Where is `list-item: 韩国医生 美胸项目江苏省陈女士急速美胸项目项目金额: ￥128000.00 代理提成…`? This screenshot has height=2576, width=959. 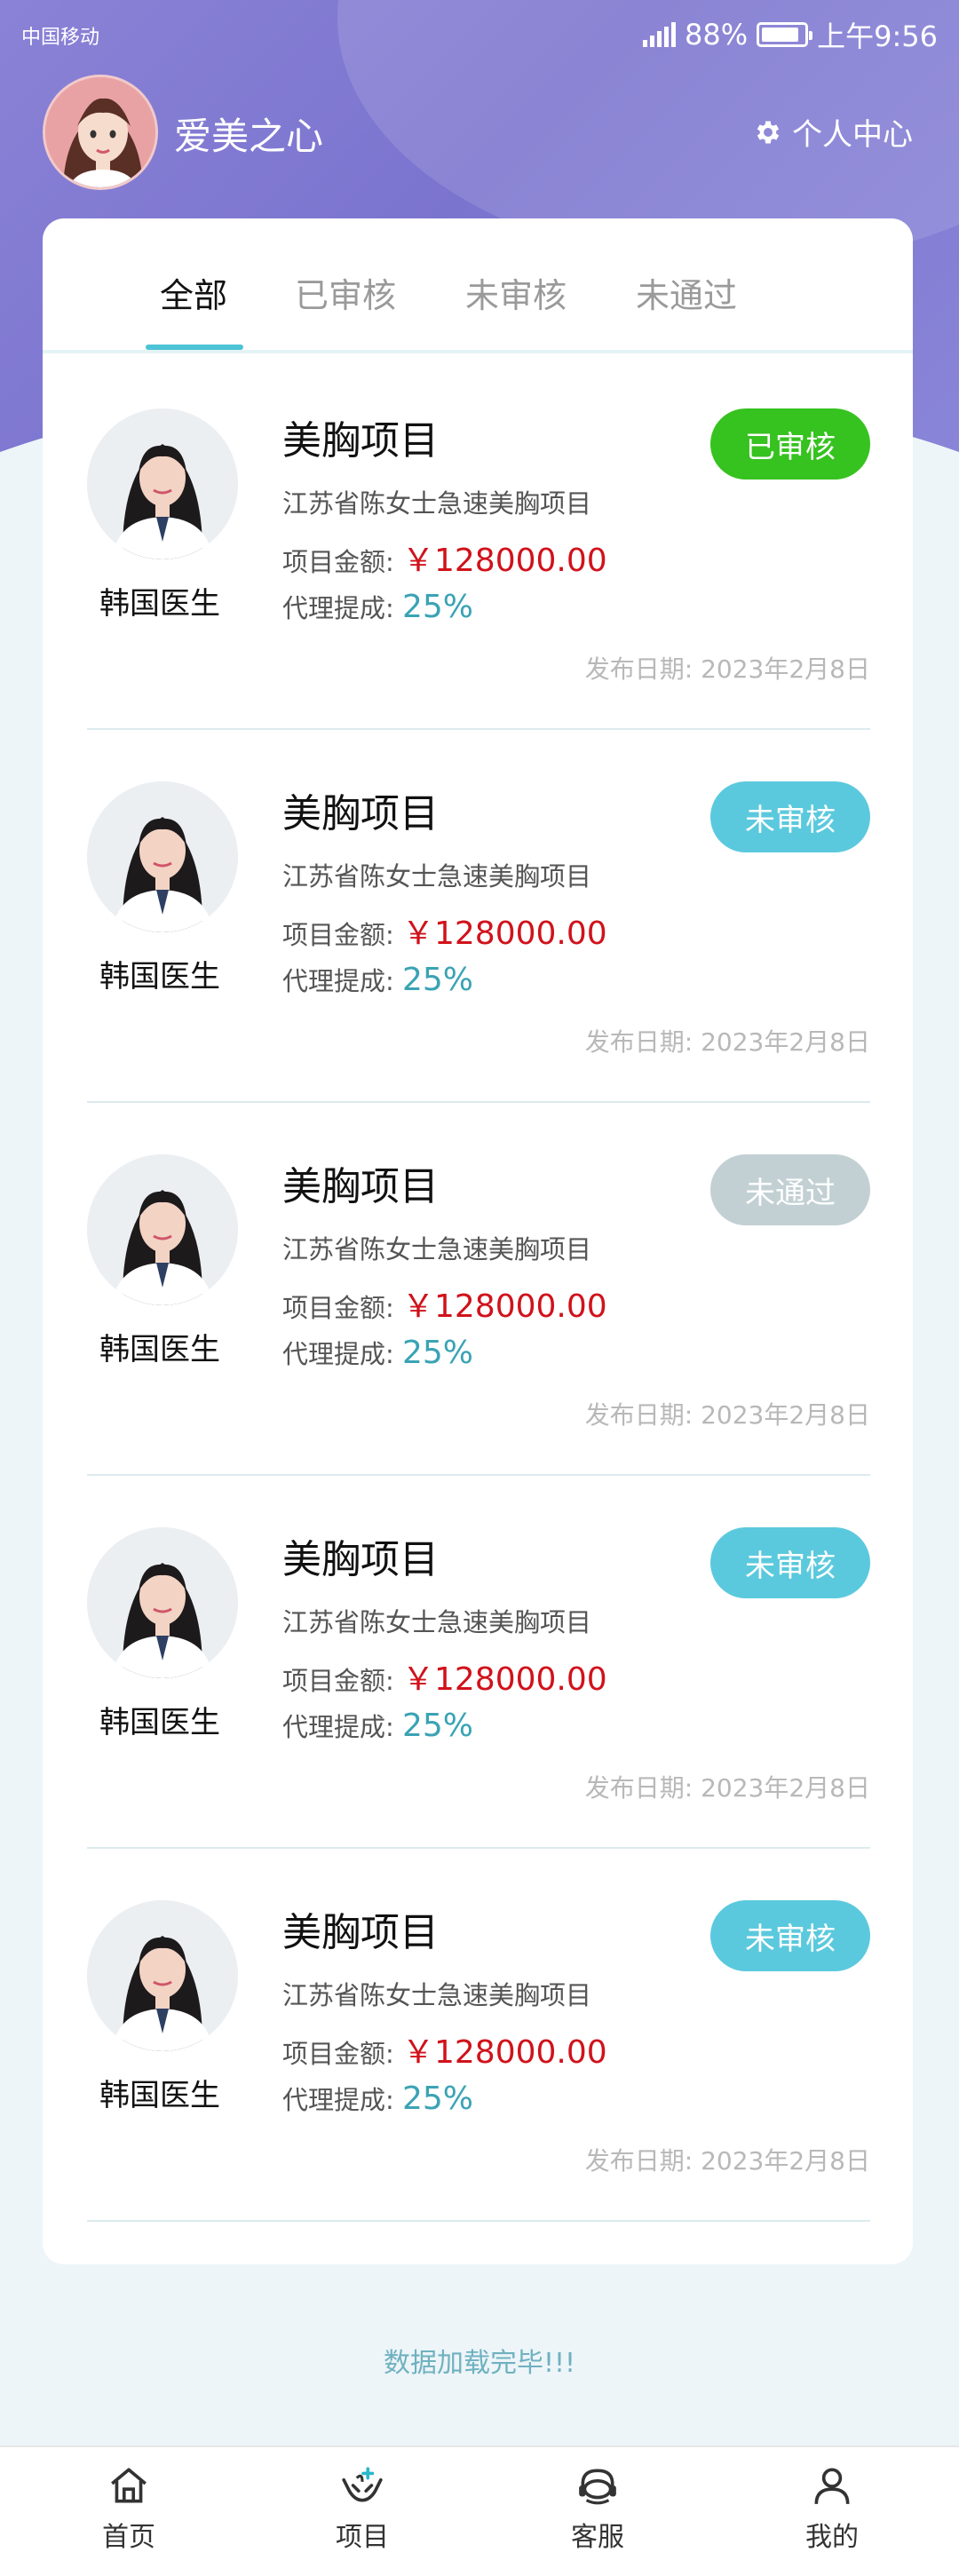
list-item: 韩国医生 美胸项目江苏省陈女士急速美胸项目项目金额: ￥128000.00 代理提成… is located at coordinates (478, 544).